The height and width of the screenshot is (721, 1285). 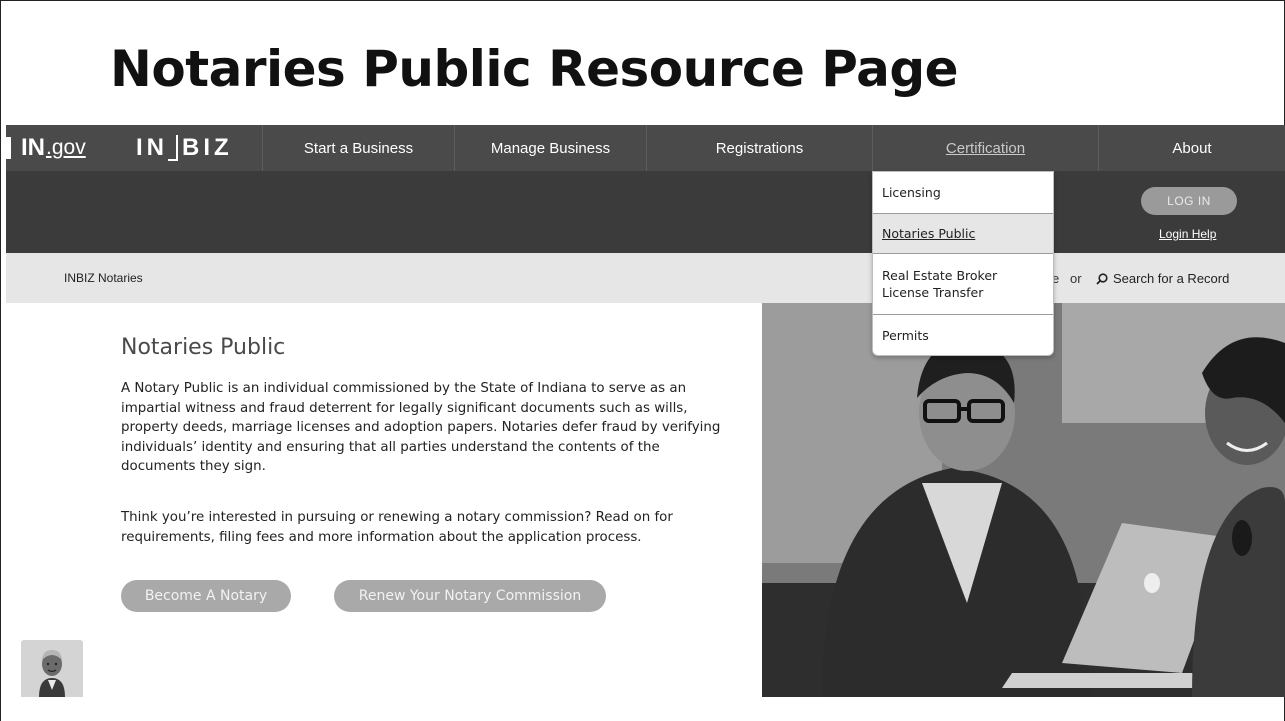 I want to click on inbiz-logo-bracket, so click(x=173, y=148).